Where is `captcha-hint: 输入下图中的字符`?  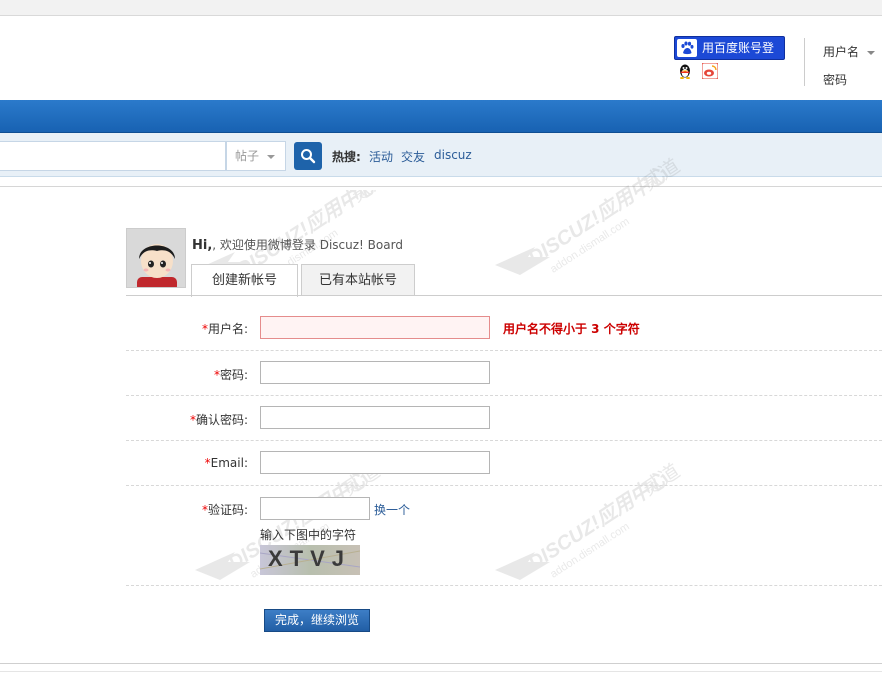
captcha-hint: 输入下图中的字符 is located at coordinates (308, 535).